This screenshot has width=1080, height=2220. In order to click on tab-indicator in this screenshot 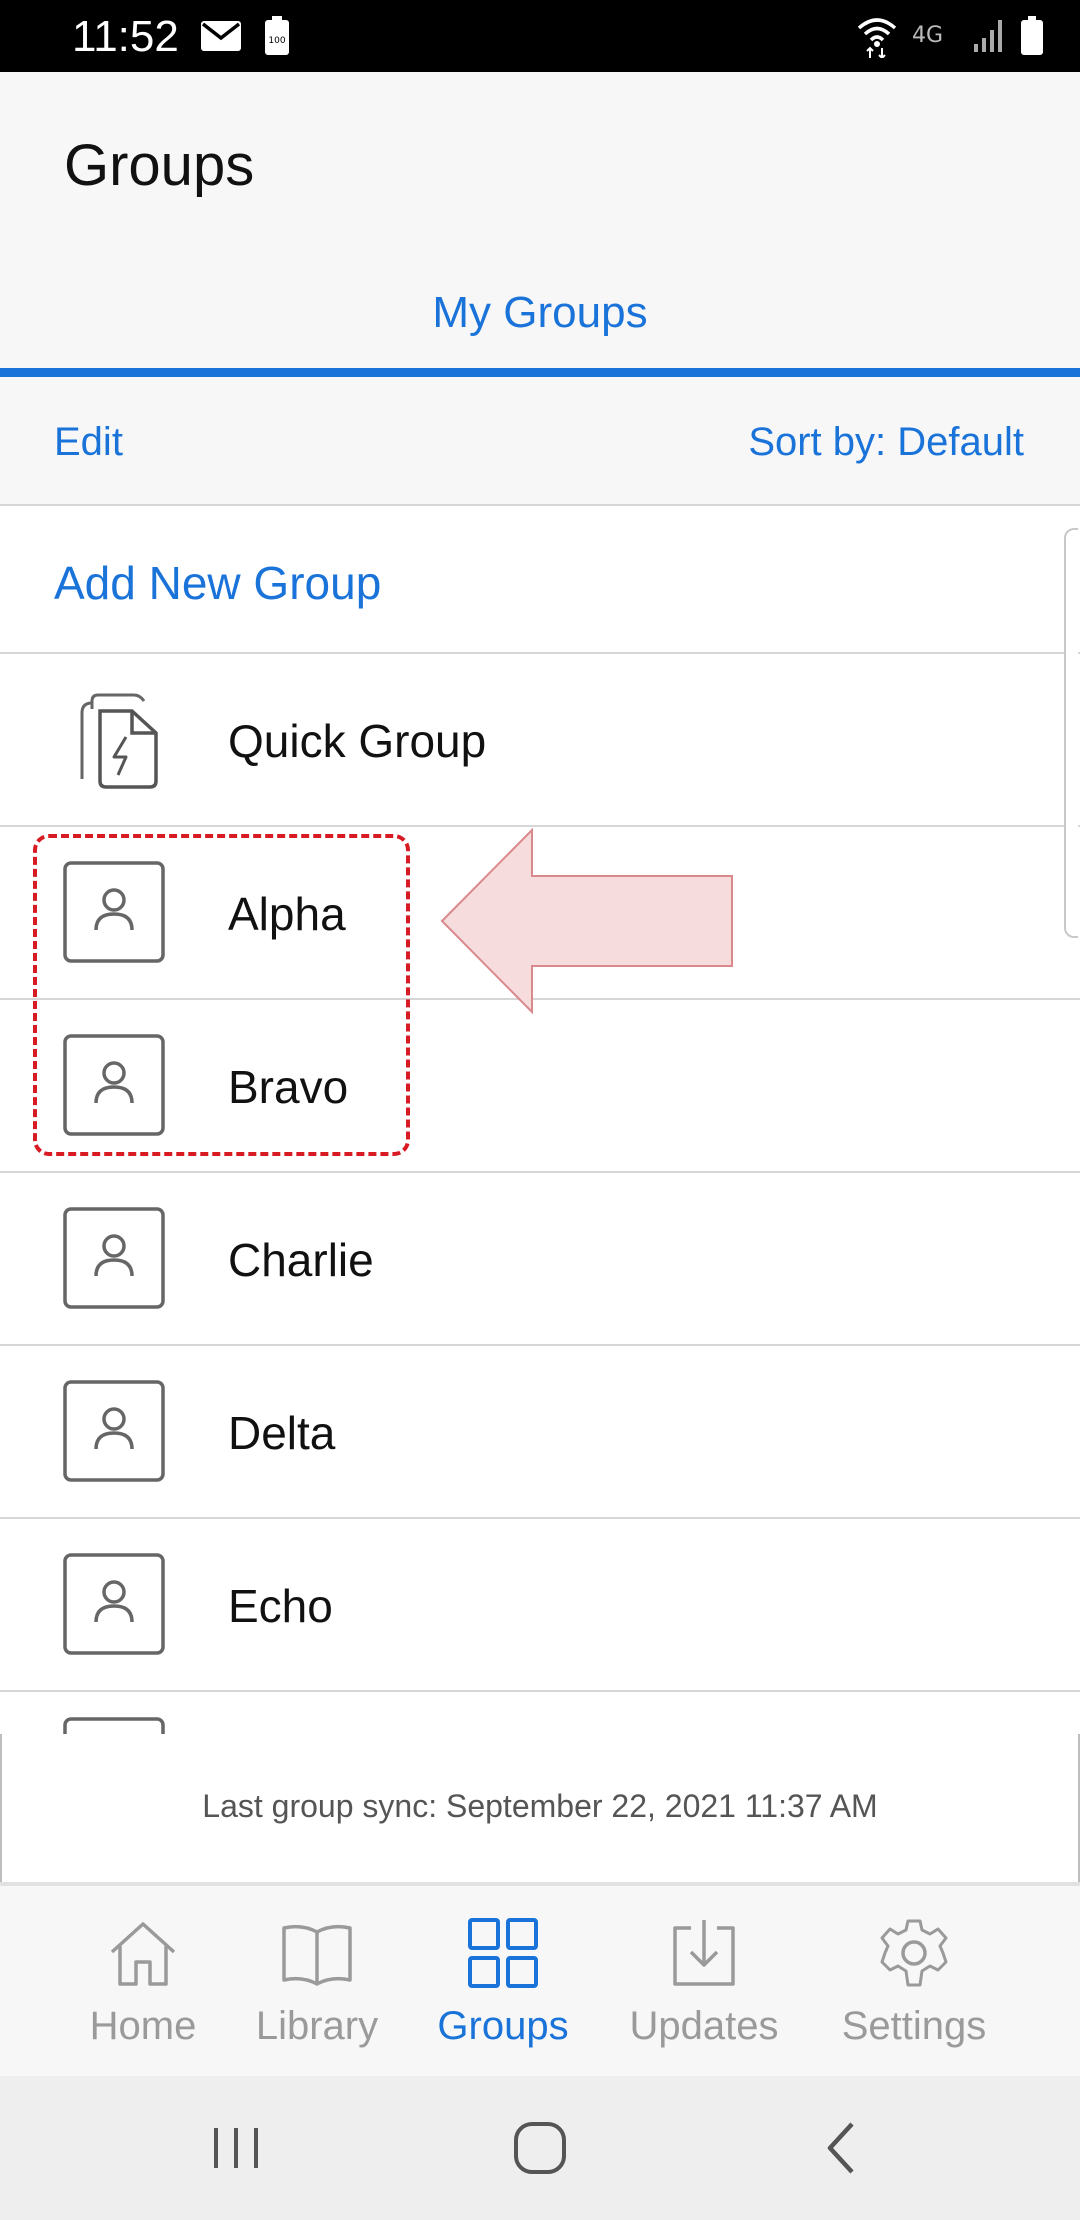, I will do `click(540, 372)`.